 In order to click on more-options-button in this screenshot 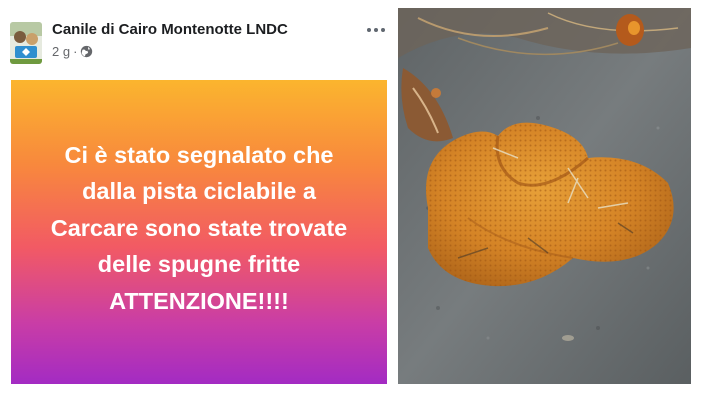, I will do `click(376, 30)`.